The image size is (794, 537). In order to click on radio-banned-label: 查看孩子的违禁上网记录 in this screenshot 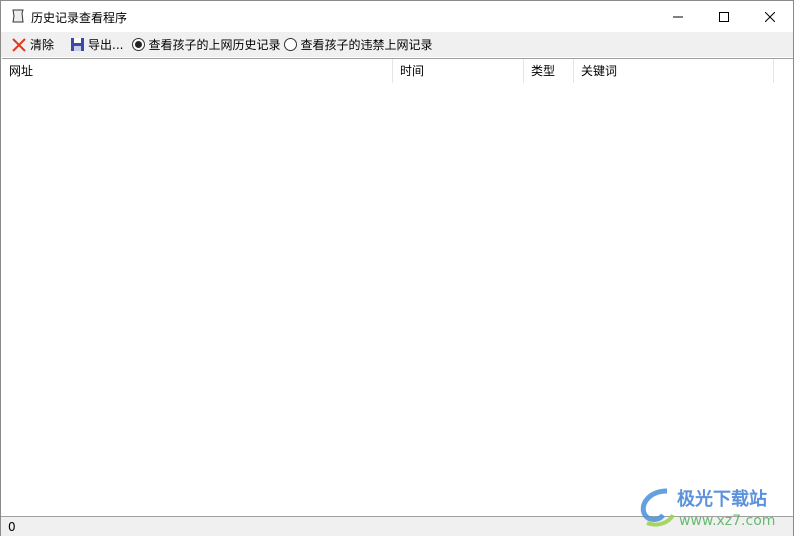, I will do `click(366, 45)`.